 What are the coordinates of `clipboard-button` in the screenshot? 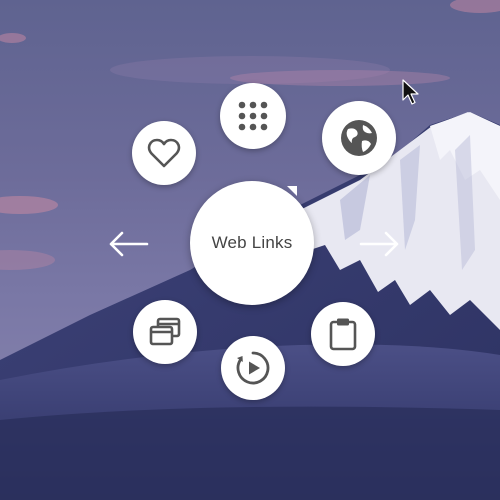 It's located at (343, 334).